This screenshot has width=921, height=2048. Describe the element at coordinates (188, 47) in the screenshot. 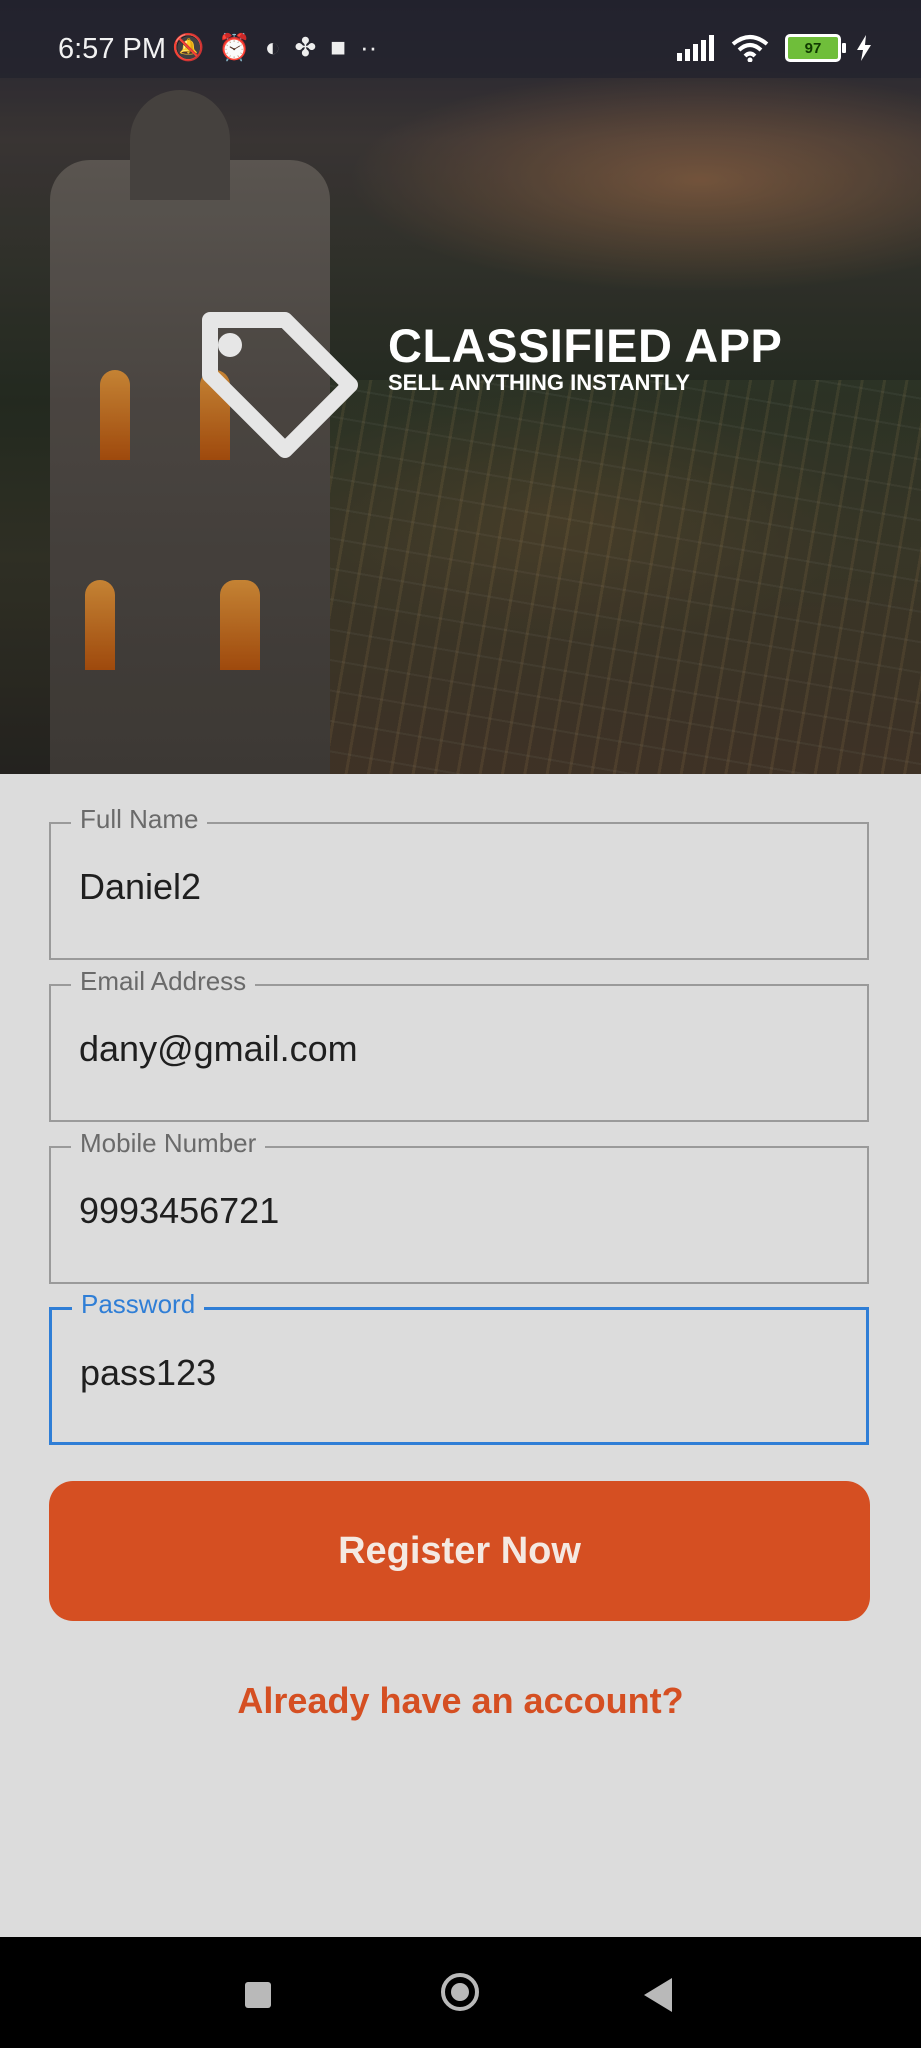

I see `mute-icon: 🔕` at that location.